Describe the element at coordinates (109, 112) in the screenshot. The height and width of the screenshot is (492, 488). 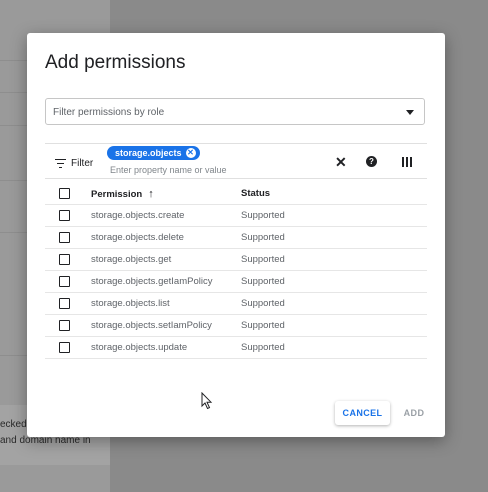
I see `role-filter-placeholder: Filter permissions by role` at that location.